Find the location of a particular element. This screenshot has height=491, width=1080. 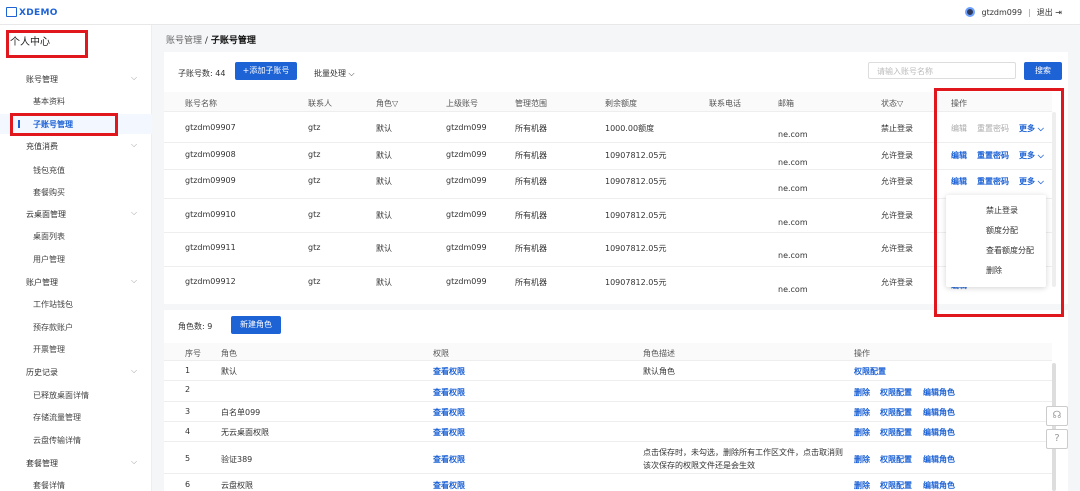

sidebar-item-buy-plan: 套餐购买 is located at coordinates (49, 192).